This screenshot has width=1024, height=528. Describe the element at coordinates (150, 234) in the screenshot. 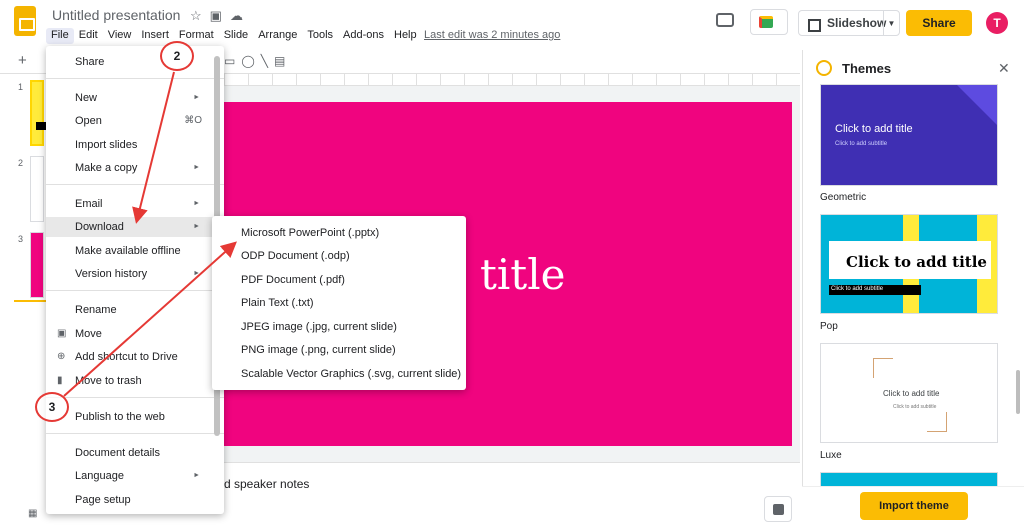

I see `annotation-arrows` at that location.